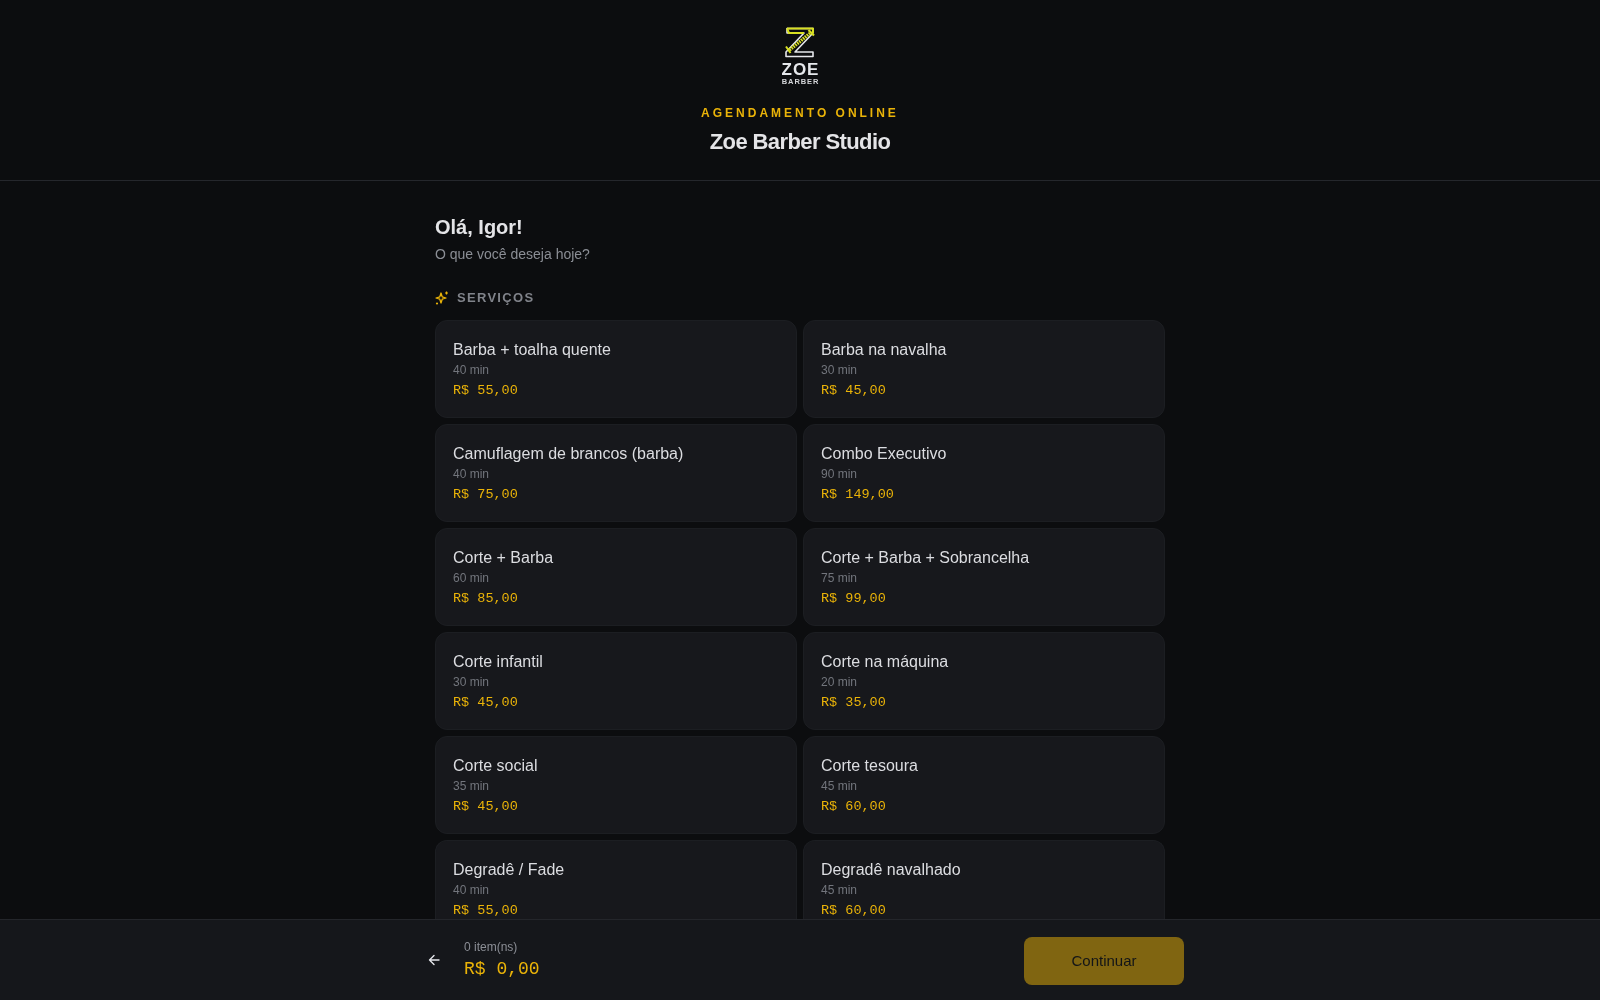  What do you see at coordinates (853, 703) in the screenshot?
I see `service-price: R$ 35,00` at bounding box center [853, 703].